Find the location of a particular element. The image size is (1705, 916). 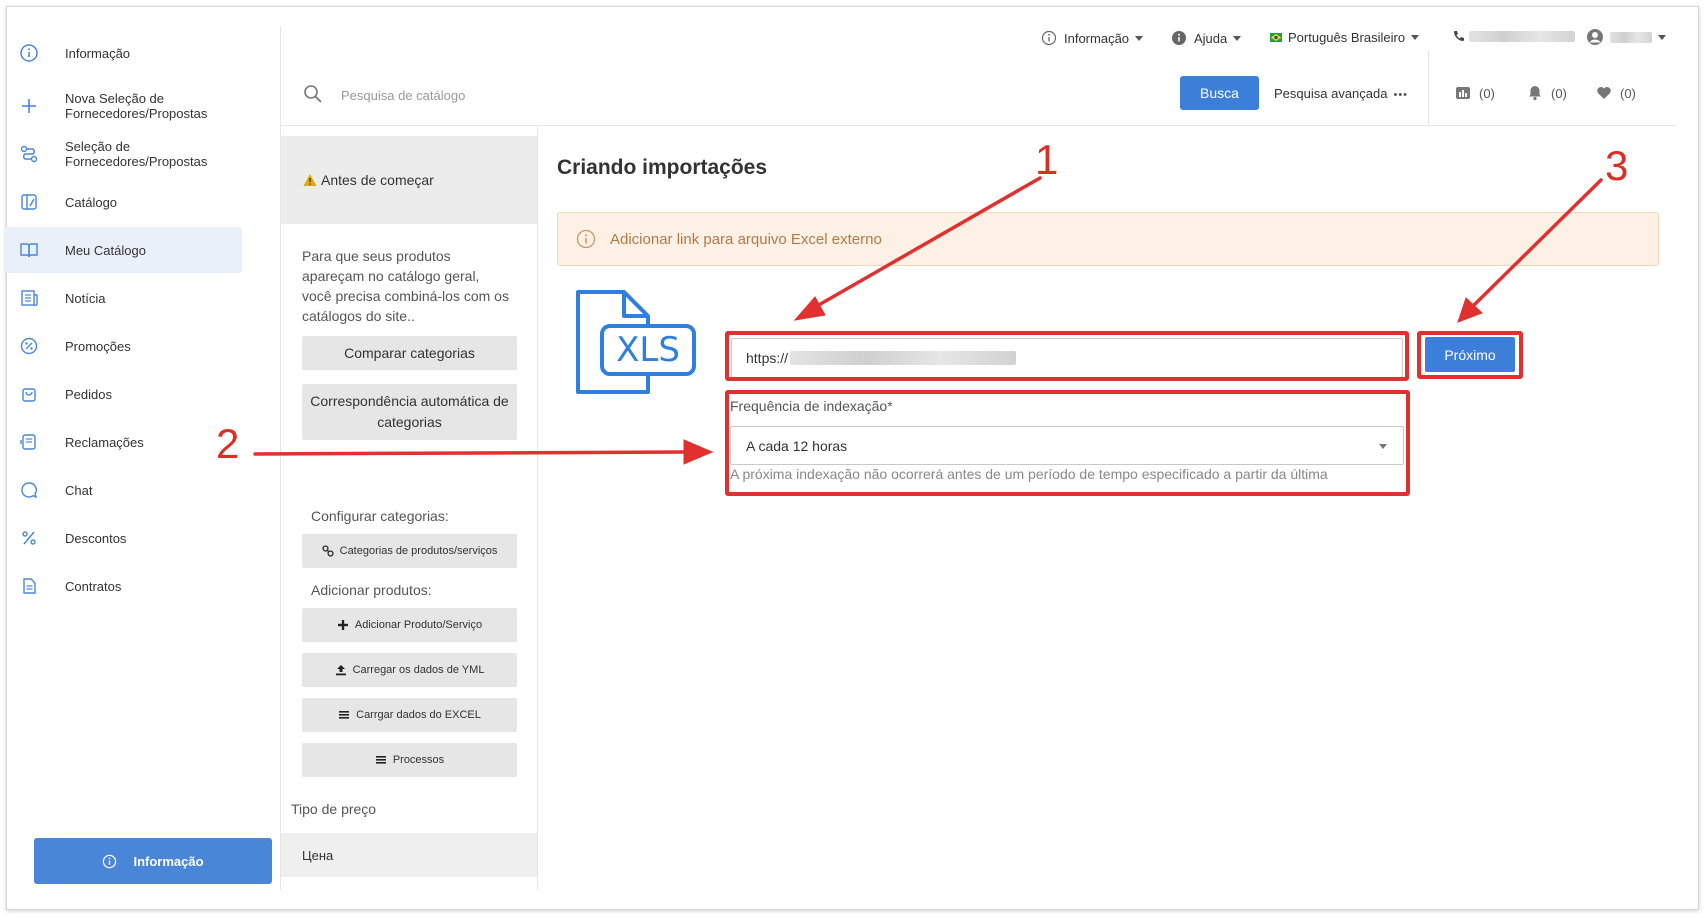

info-menu: Informação is located at coordinates (1092, 38).